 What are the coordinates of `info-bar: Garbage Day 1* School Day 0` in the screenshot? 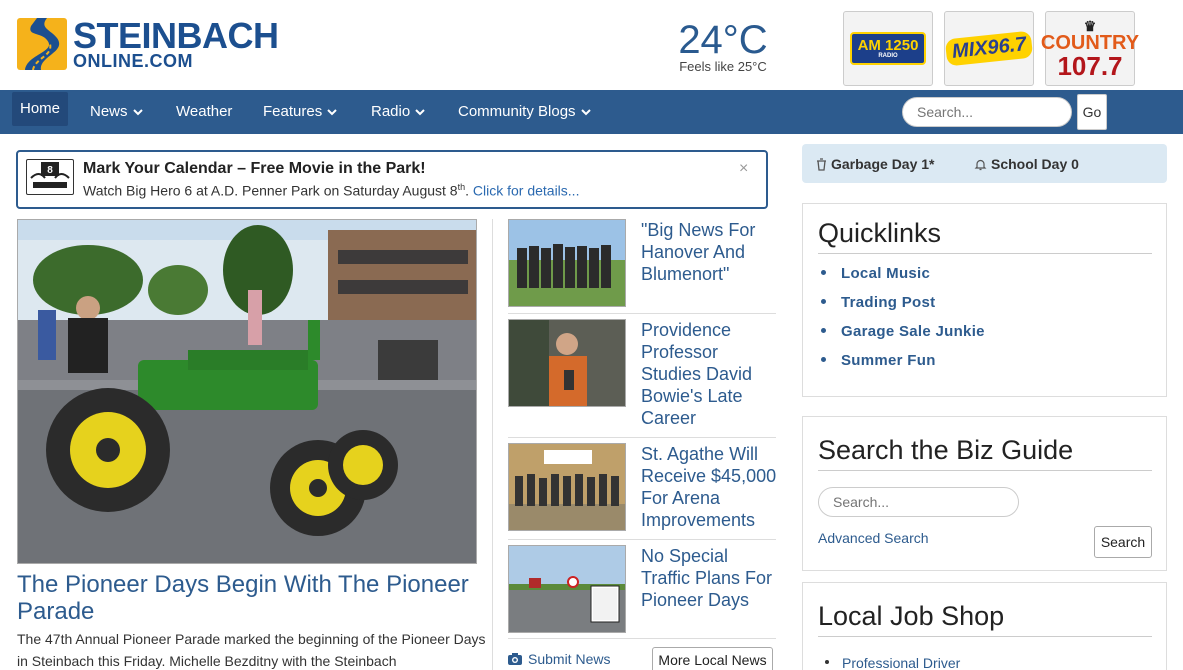 It's located at (984, 163).